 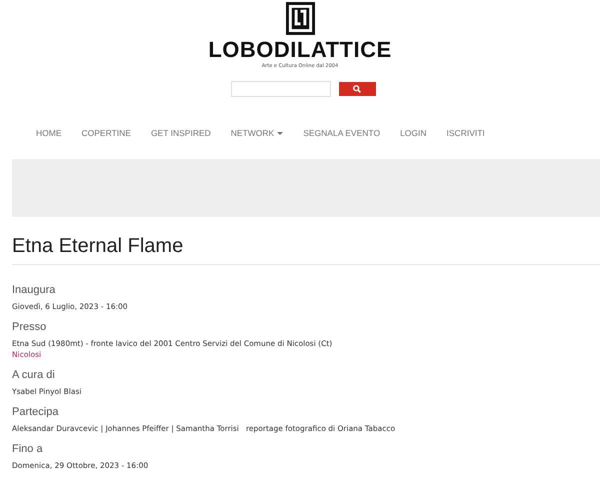 I want to click on nav-link: NETWORK, so click(x=257, y=133).